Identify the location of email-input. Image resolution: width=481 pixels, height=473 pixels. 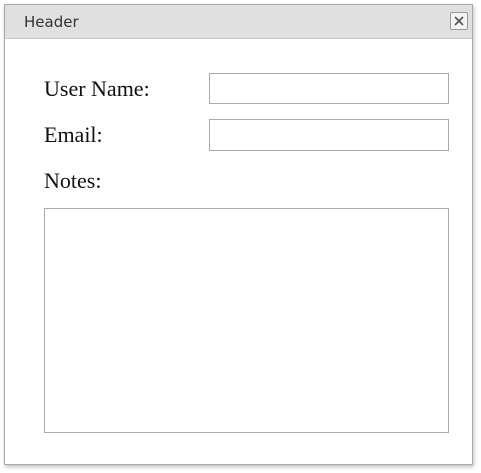
(329, 135).